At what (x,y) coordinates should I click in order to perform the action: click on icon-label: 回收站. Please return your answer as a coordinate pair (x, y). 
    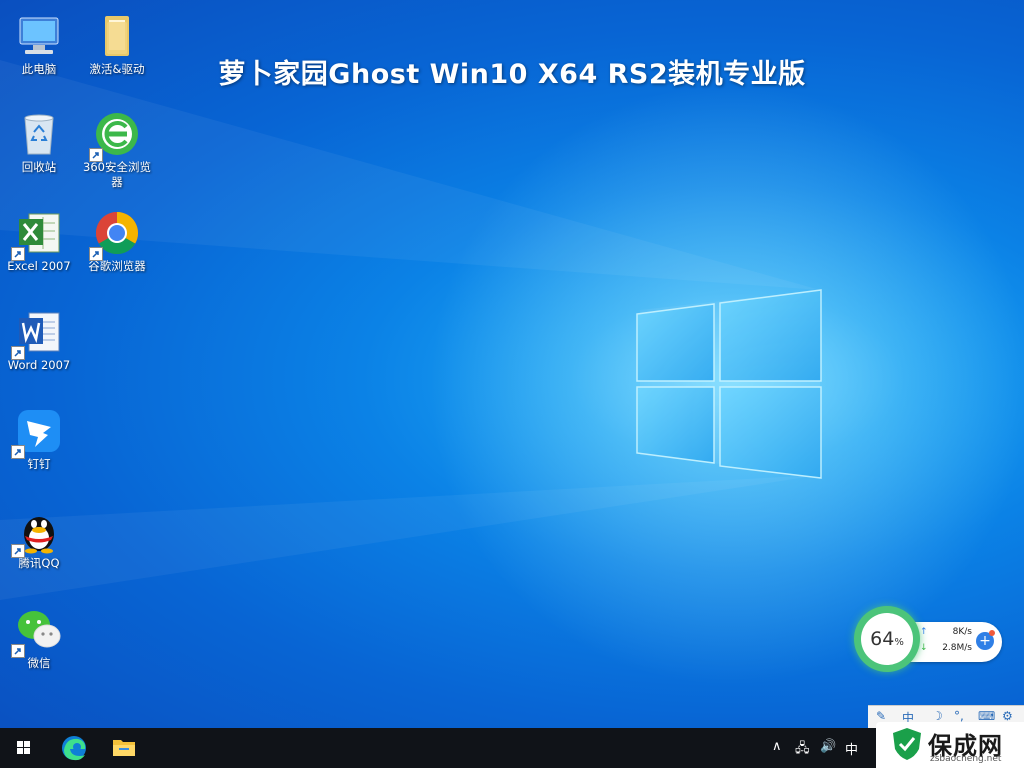
    Looking at the image, I should click on (39, 167).